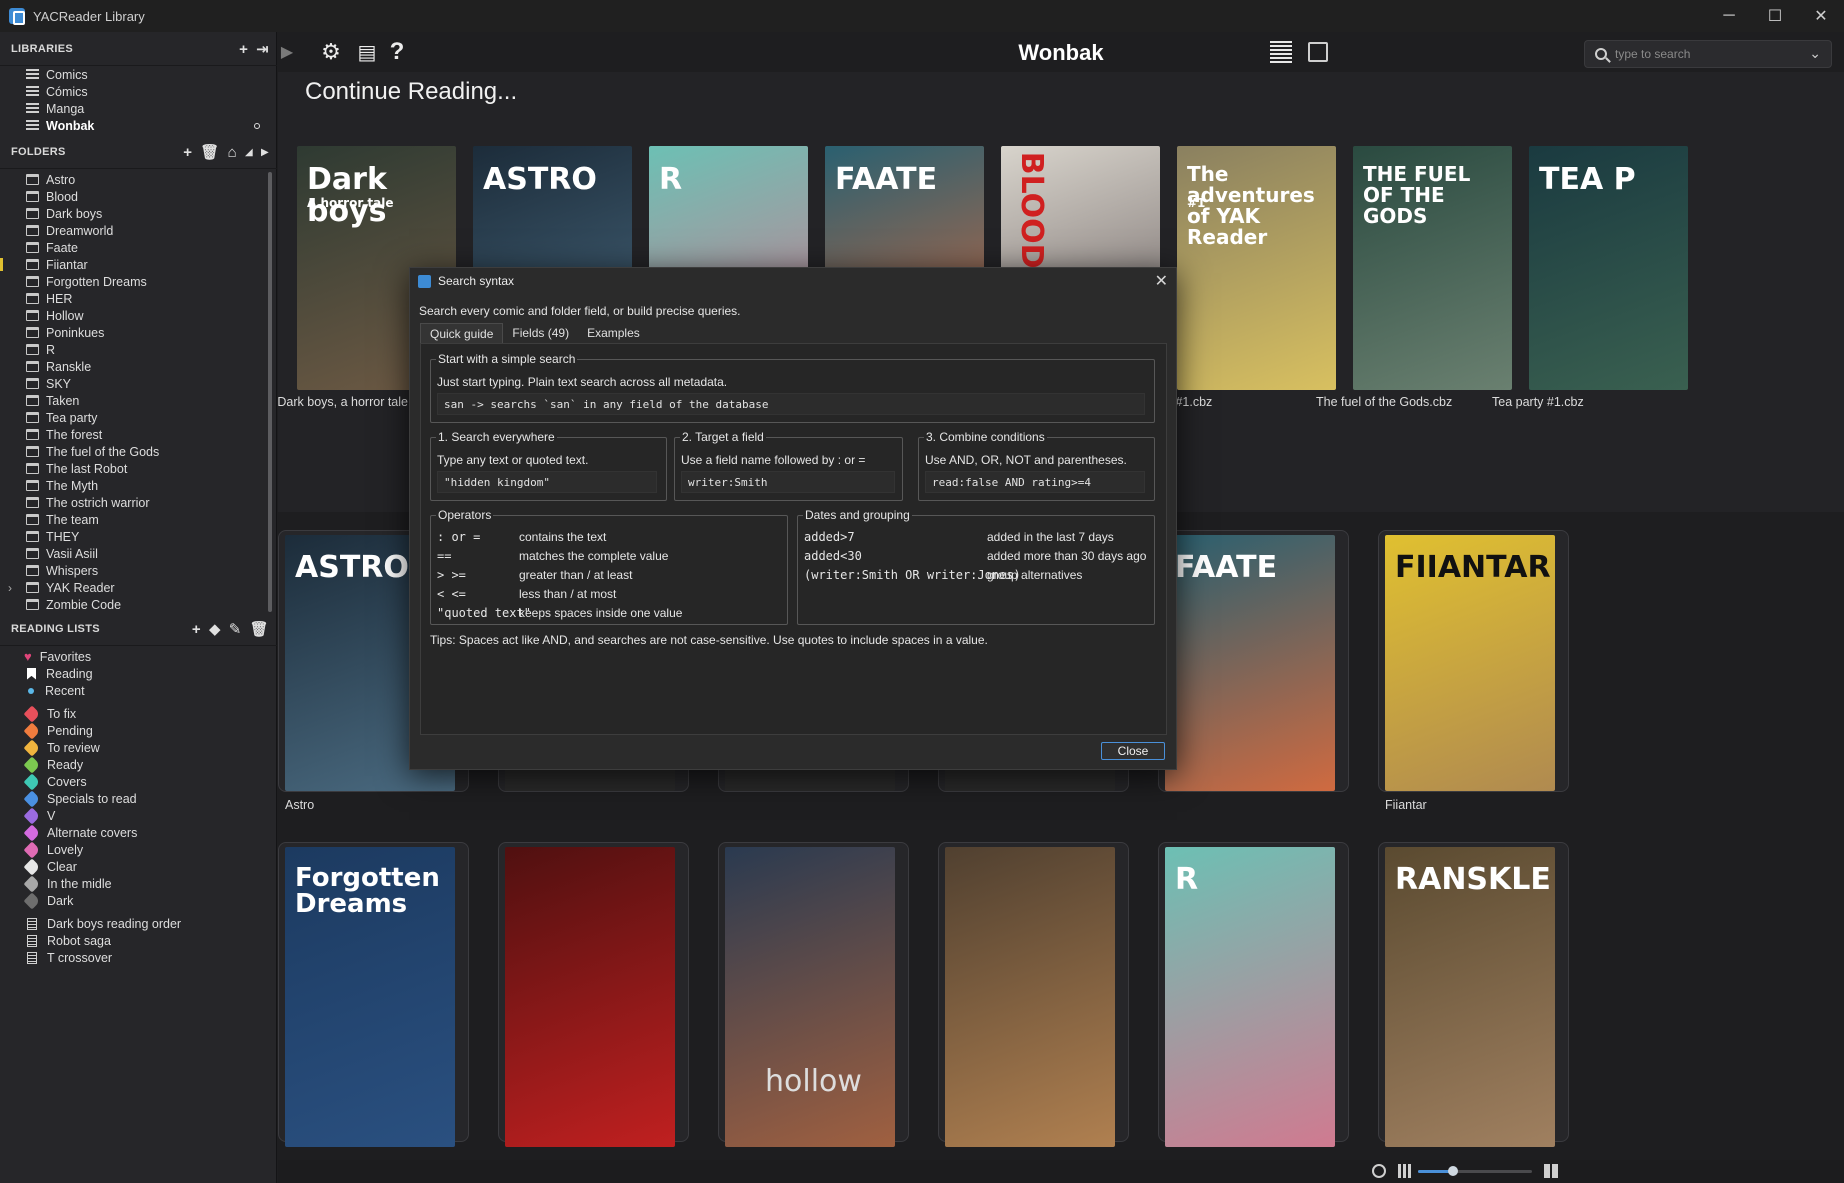 This screenshot has height=1183, width=1844. I want to click on label-item: Lovely, so click(135, 849).